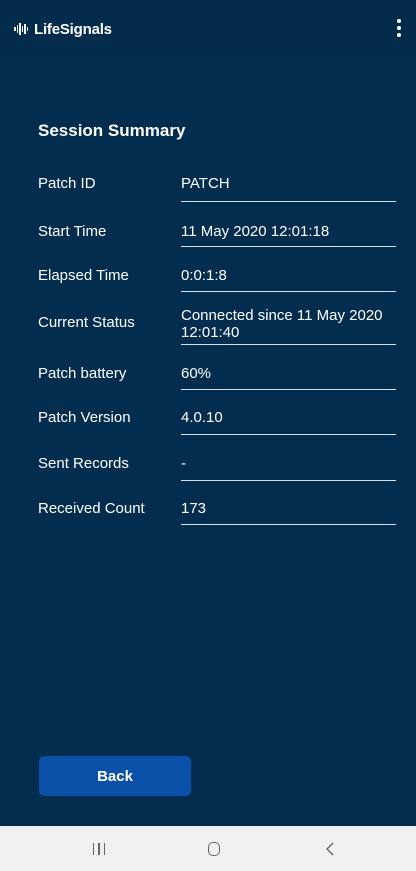 This screenshot has width=416, height=871. I want to click on brand-name: LifeSignals, so click(73, 29).